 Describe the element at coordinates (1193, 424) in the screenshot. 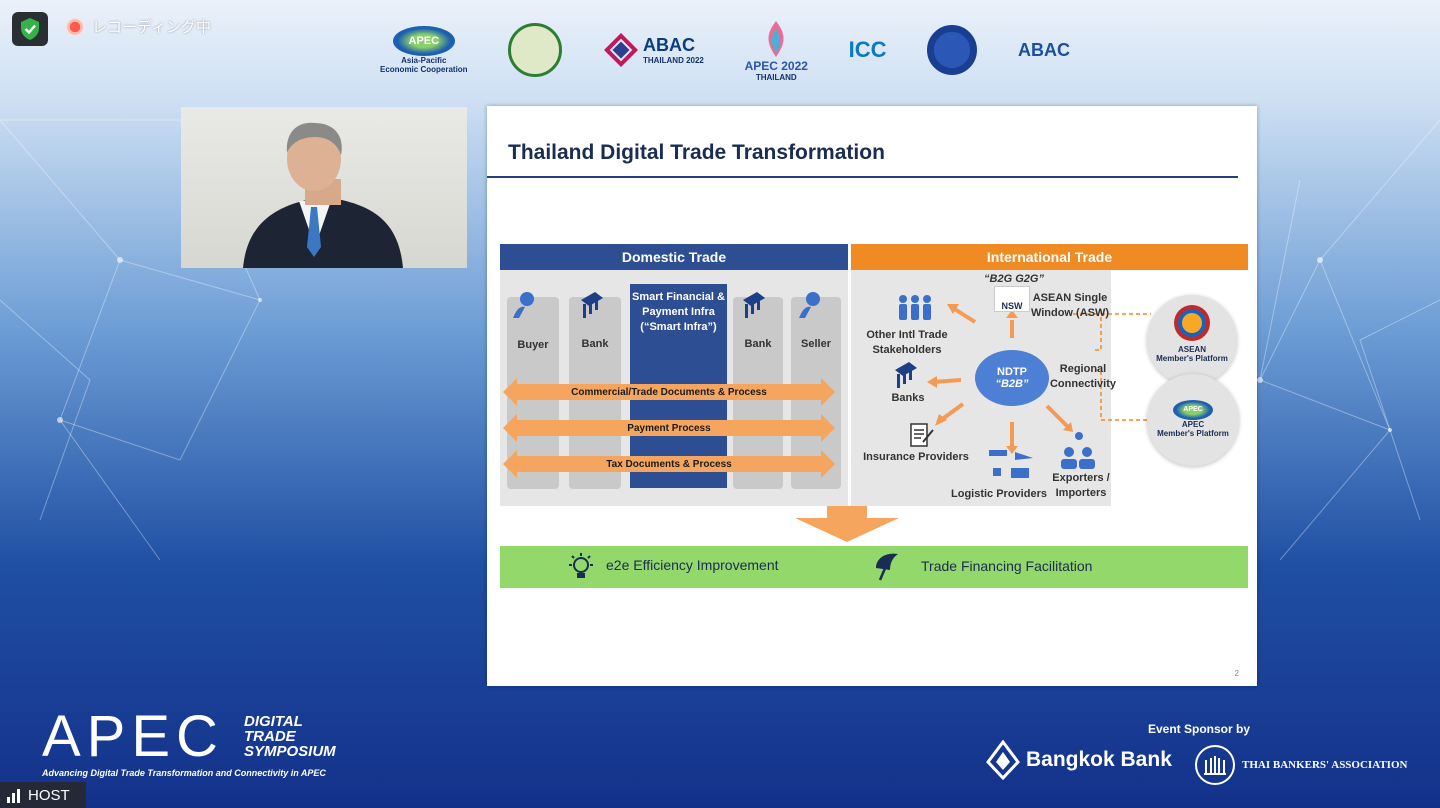

I see `apec-platform-label: APEC` at that location.